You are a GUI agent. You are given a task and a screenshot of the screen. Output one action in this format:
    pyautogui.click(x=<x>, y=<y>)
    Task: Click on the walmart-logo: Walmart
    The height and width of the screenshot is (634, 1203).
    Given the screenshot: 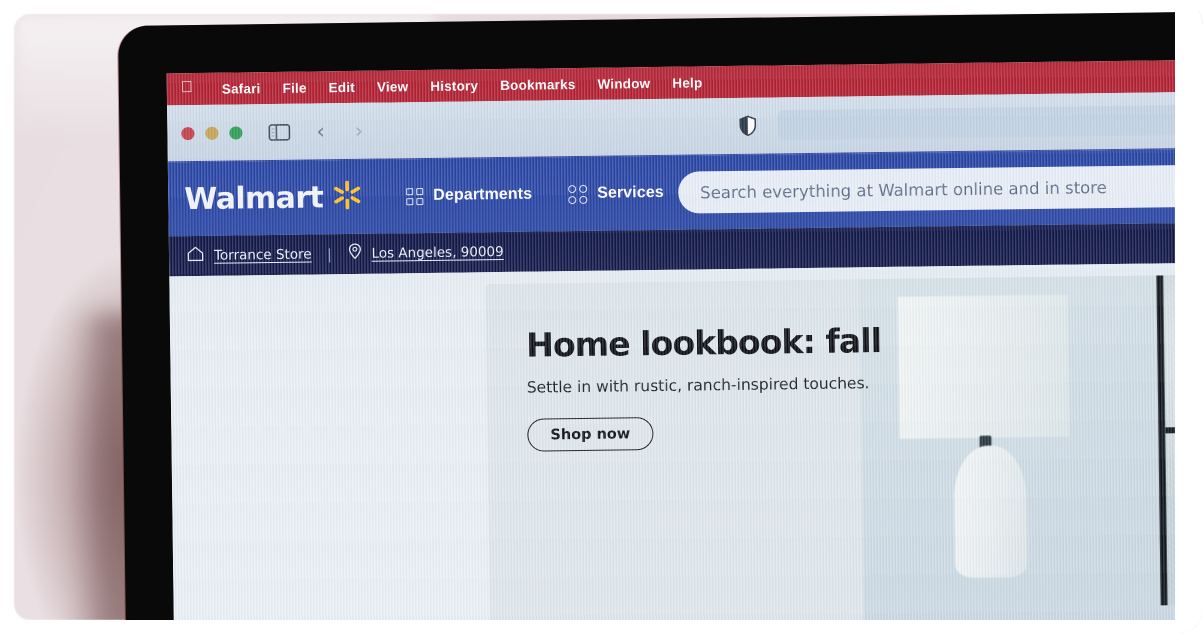 What is the action you would take?
    pyautogui.click(x=273, y=198)
    